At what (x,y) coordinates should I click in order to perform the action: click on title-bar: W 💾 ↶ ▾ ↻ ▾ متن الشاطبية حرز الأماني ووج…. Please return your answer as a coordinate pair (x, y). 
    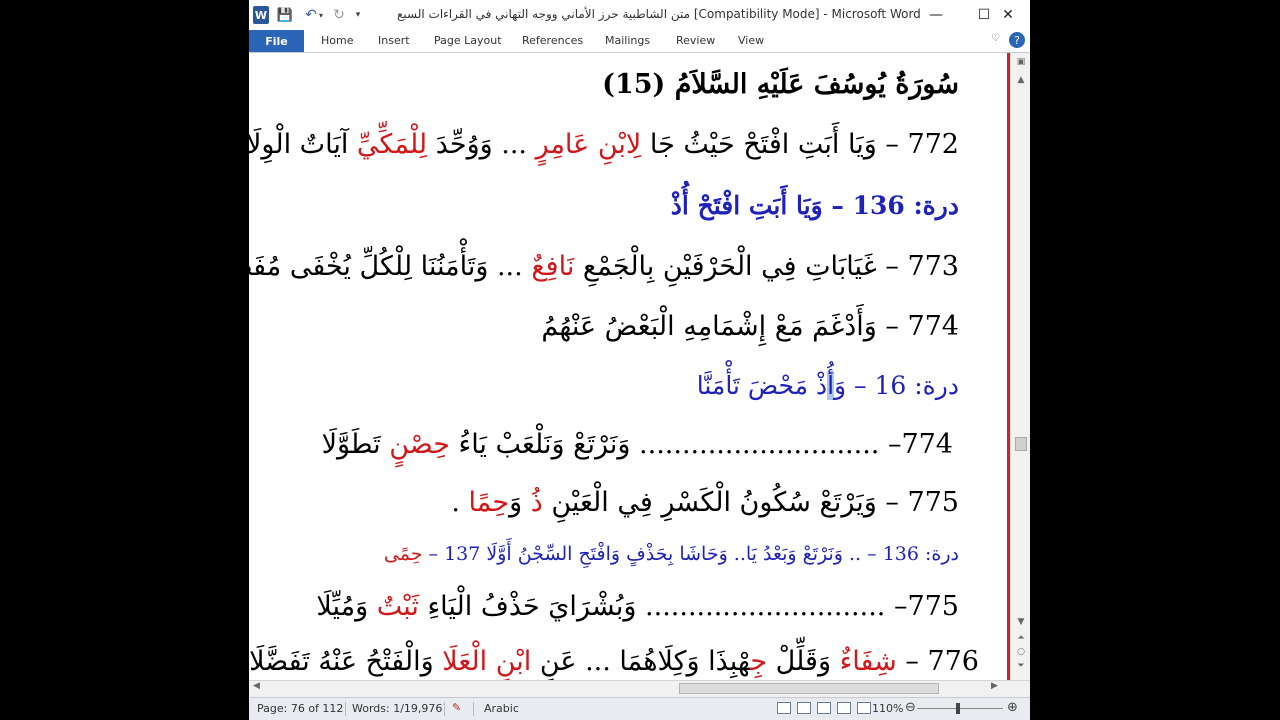
    Looking at the image, I should click on (639, 15).